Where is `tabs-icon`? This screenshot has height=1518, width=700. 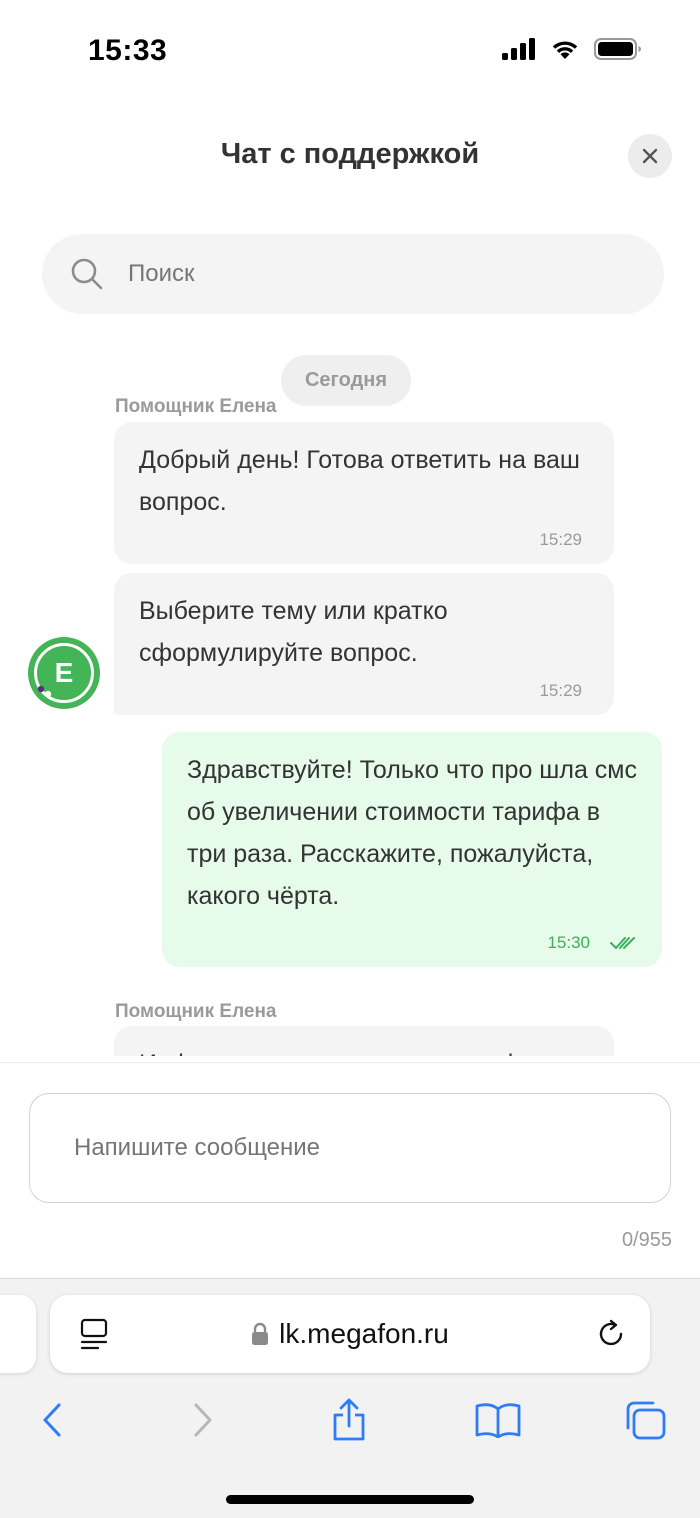 tabs-icon is located at coordinates (646, 1420).